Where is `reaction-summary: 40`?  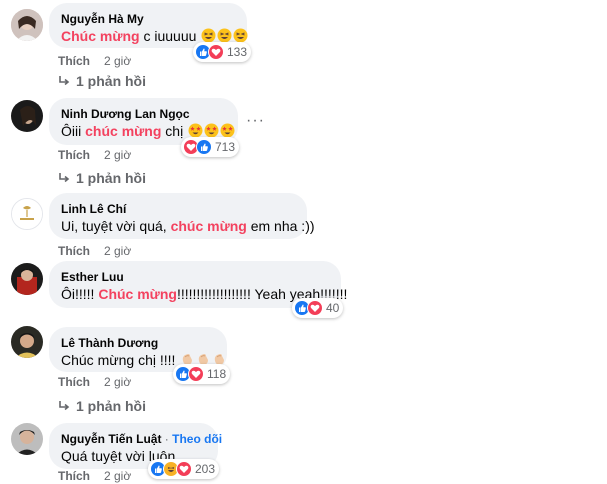 reaction-summary: 40 is located at coordinates (318, 308).